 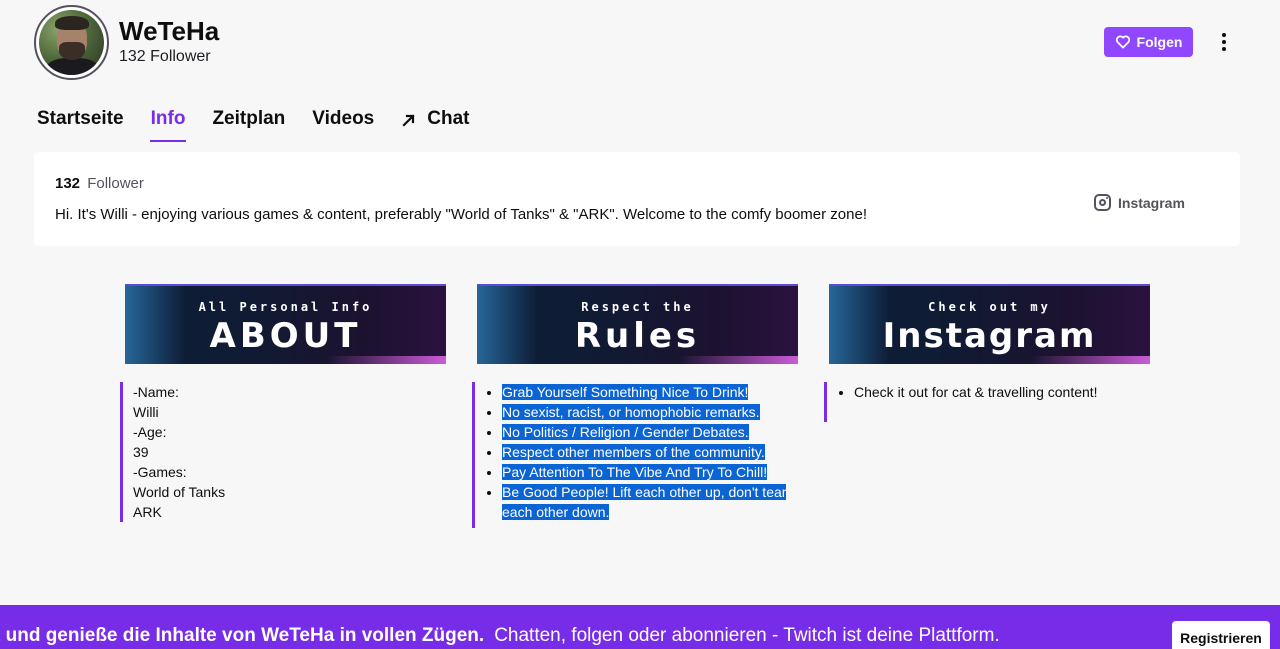 I want to click on instagram-panel-banner: Check out my Instagram, so click(x=989, y=324).